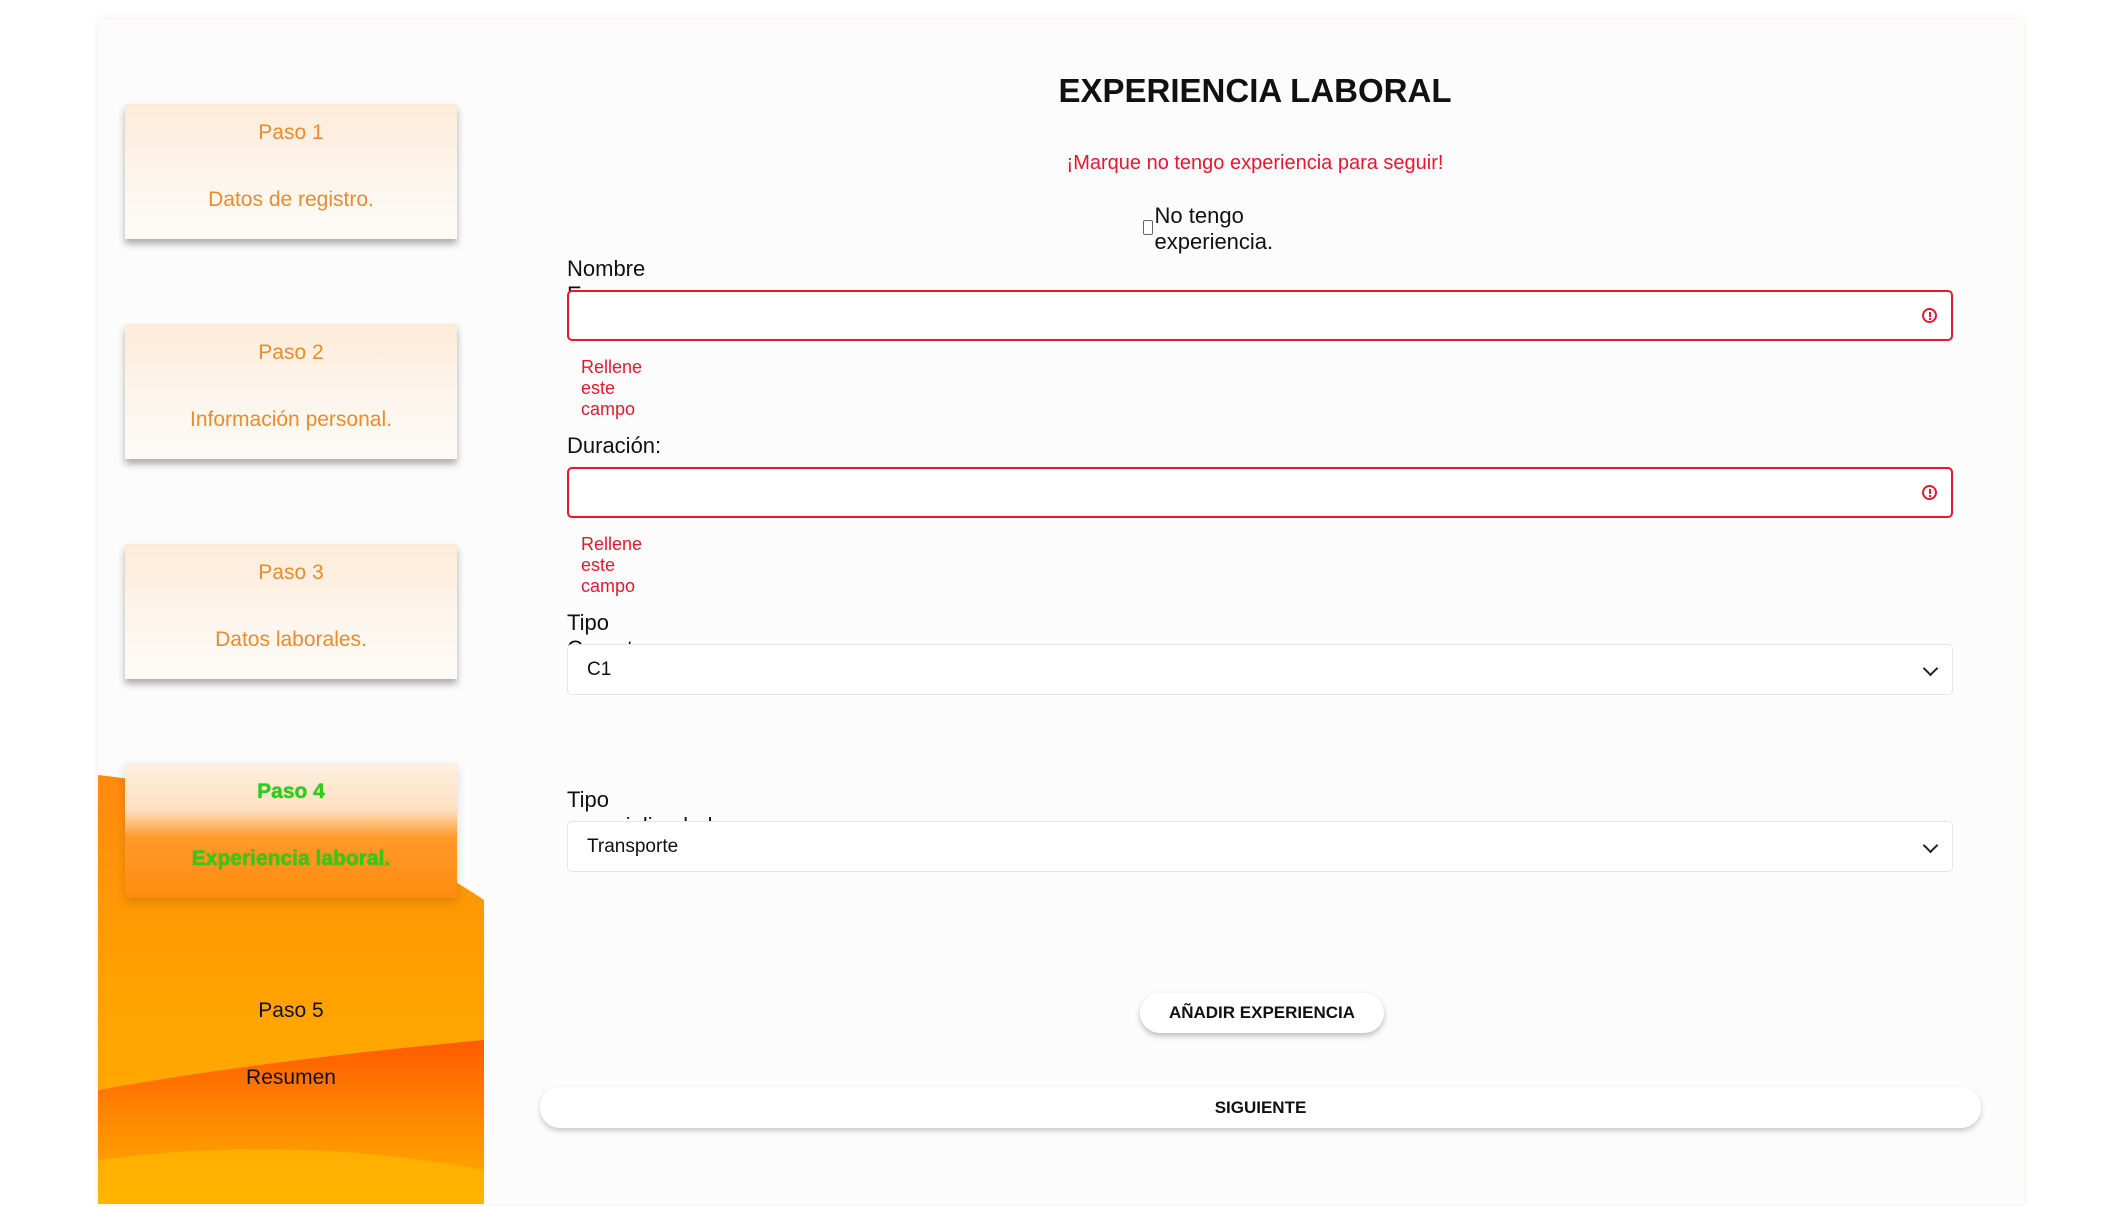 Image resolution: width=2120 pixels, height=1207 pixels. I want to click on add-experience-button: AÑADIR EXPERIENCIA, so click(1262, 1013).